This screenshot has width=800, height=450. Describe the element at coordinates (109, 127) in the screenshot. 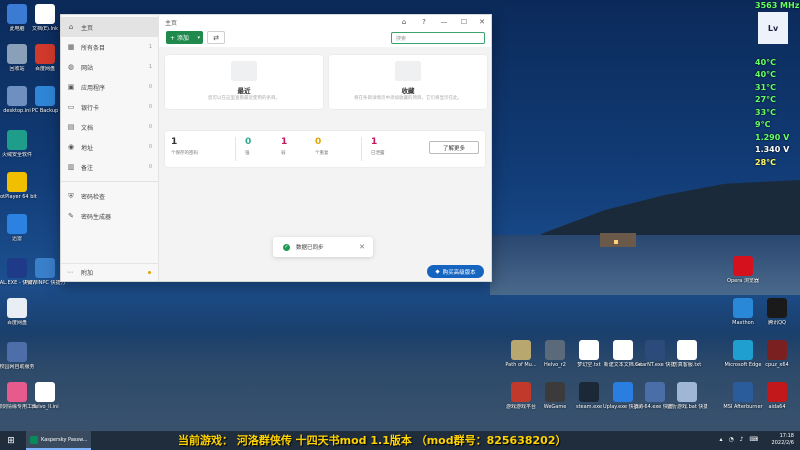

I see `sidebar-item-5: ▤ 文档 0` at that location.